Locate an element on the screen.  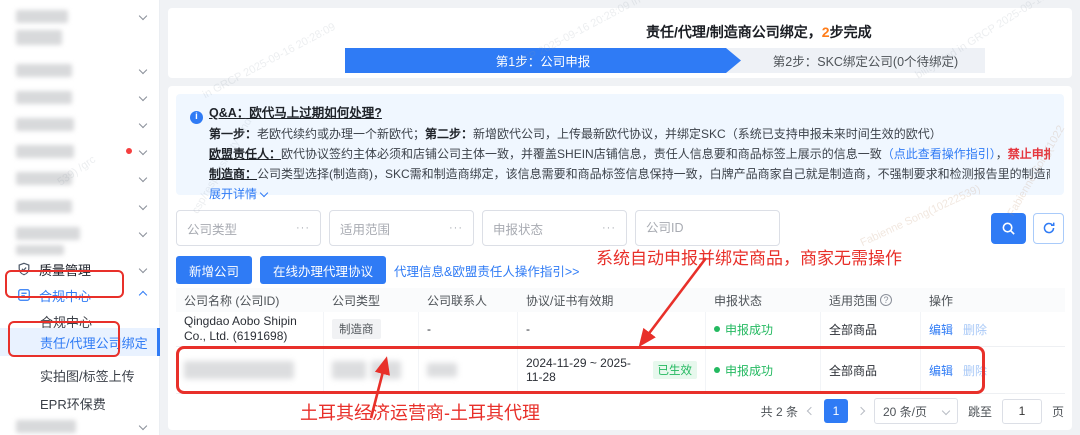
qa-step2-text: 新增欧代公司，上传最新欧代协议，并绑定SKC（系统已支持申报未来时间生效的欧代） is located at coordinates (707, 133).